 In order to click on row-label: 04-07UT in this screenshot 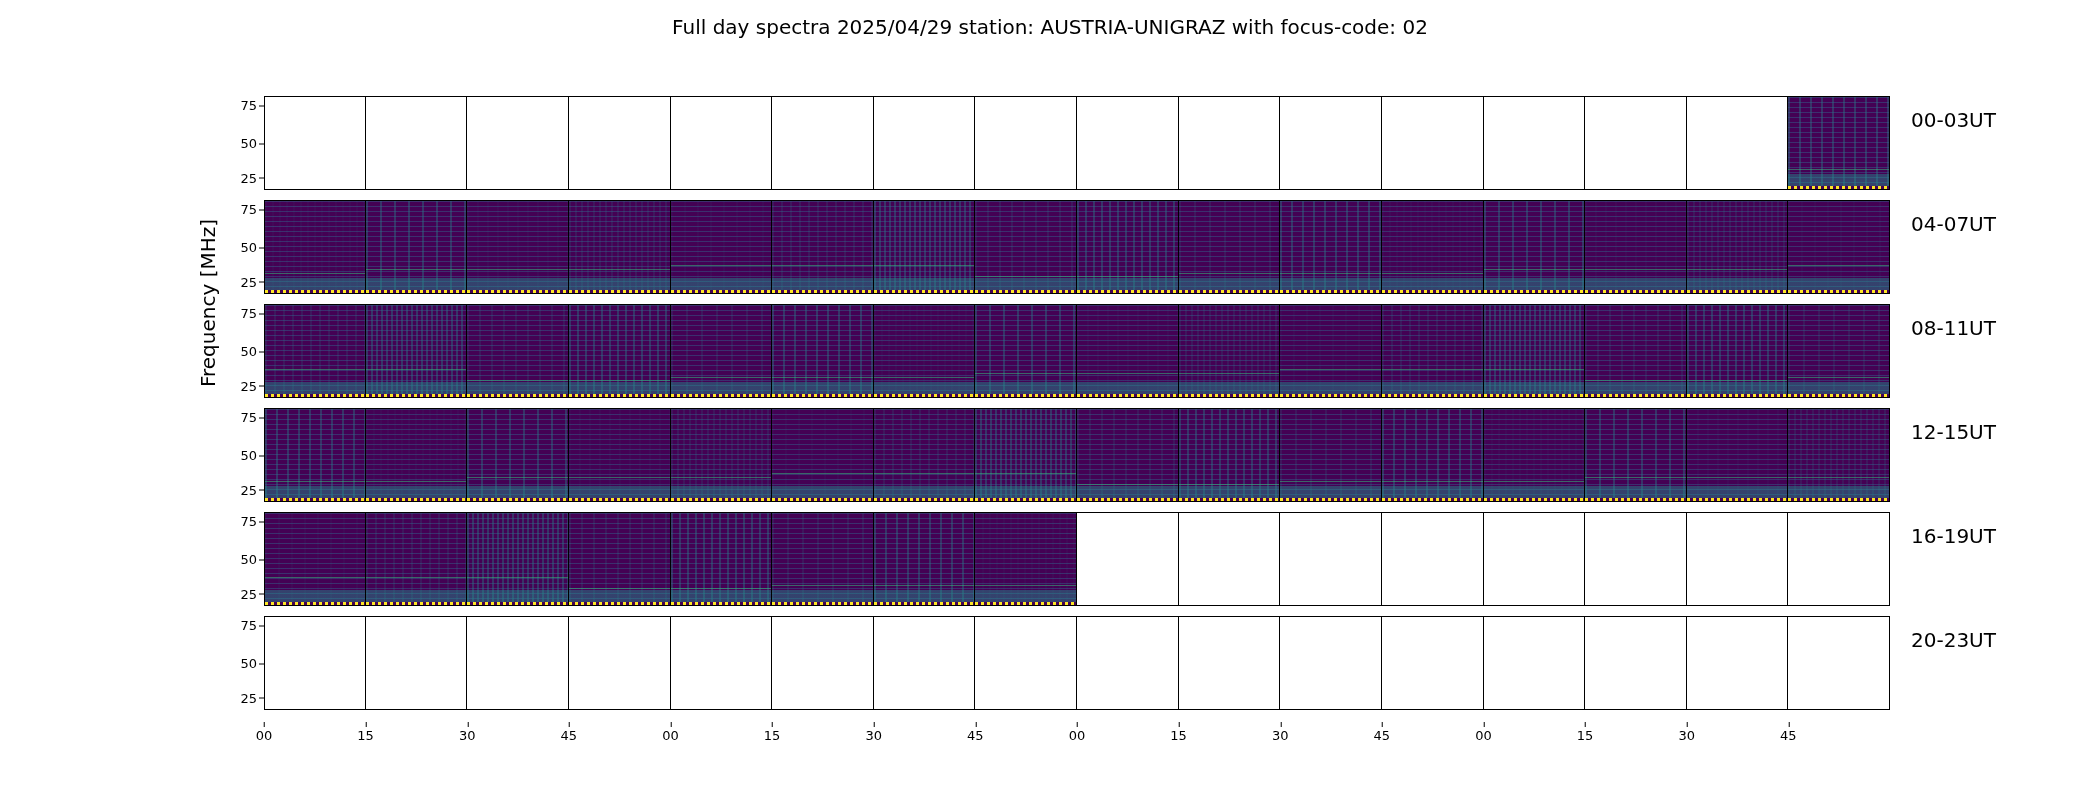, I will do `click(1953, 223)`.